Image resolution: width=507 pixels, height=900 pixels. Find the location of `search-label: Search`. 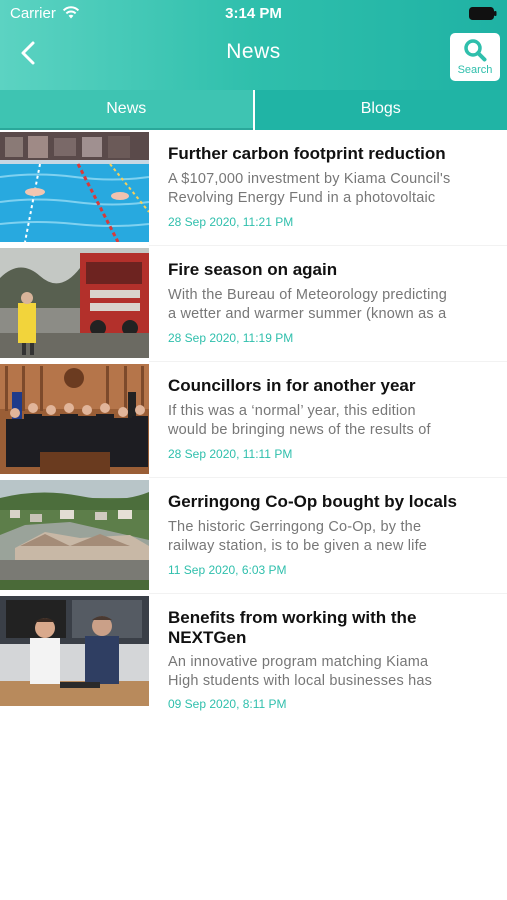

search-label: Search is located at coordinates (475, 70).